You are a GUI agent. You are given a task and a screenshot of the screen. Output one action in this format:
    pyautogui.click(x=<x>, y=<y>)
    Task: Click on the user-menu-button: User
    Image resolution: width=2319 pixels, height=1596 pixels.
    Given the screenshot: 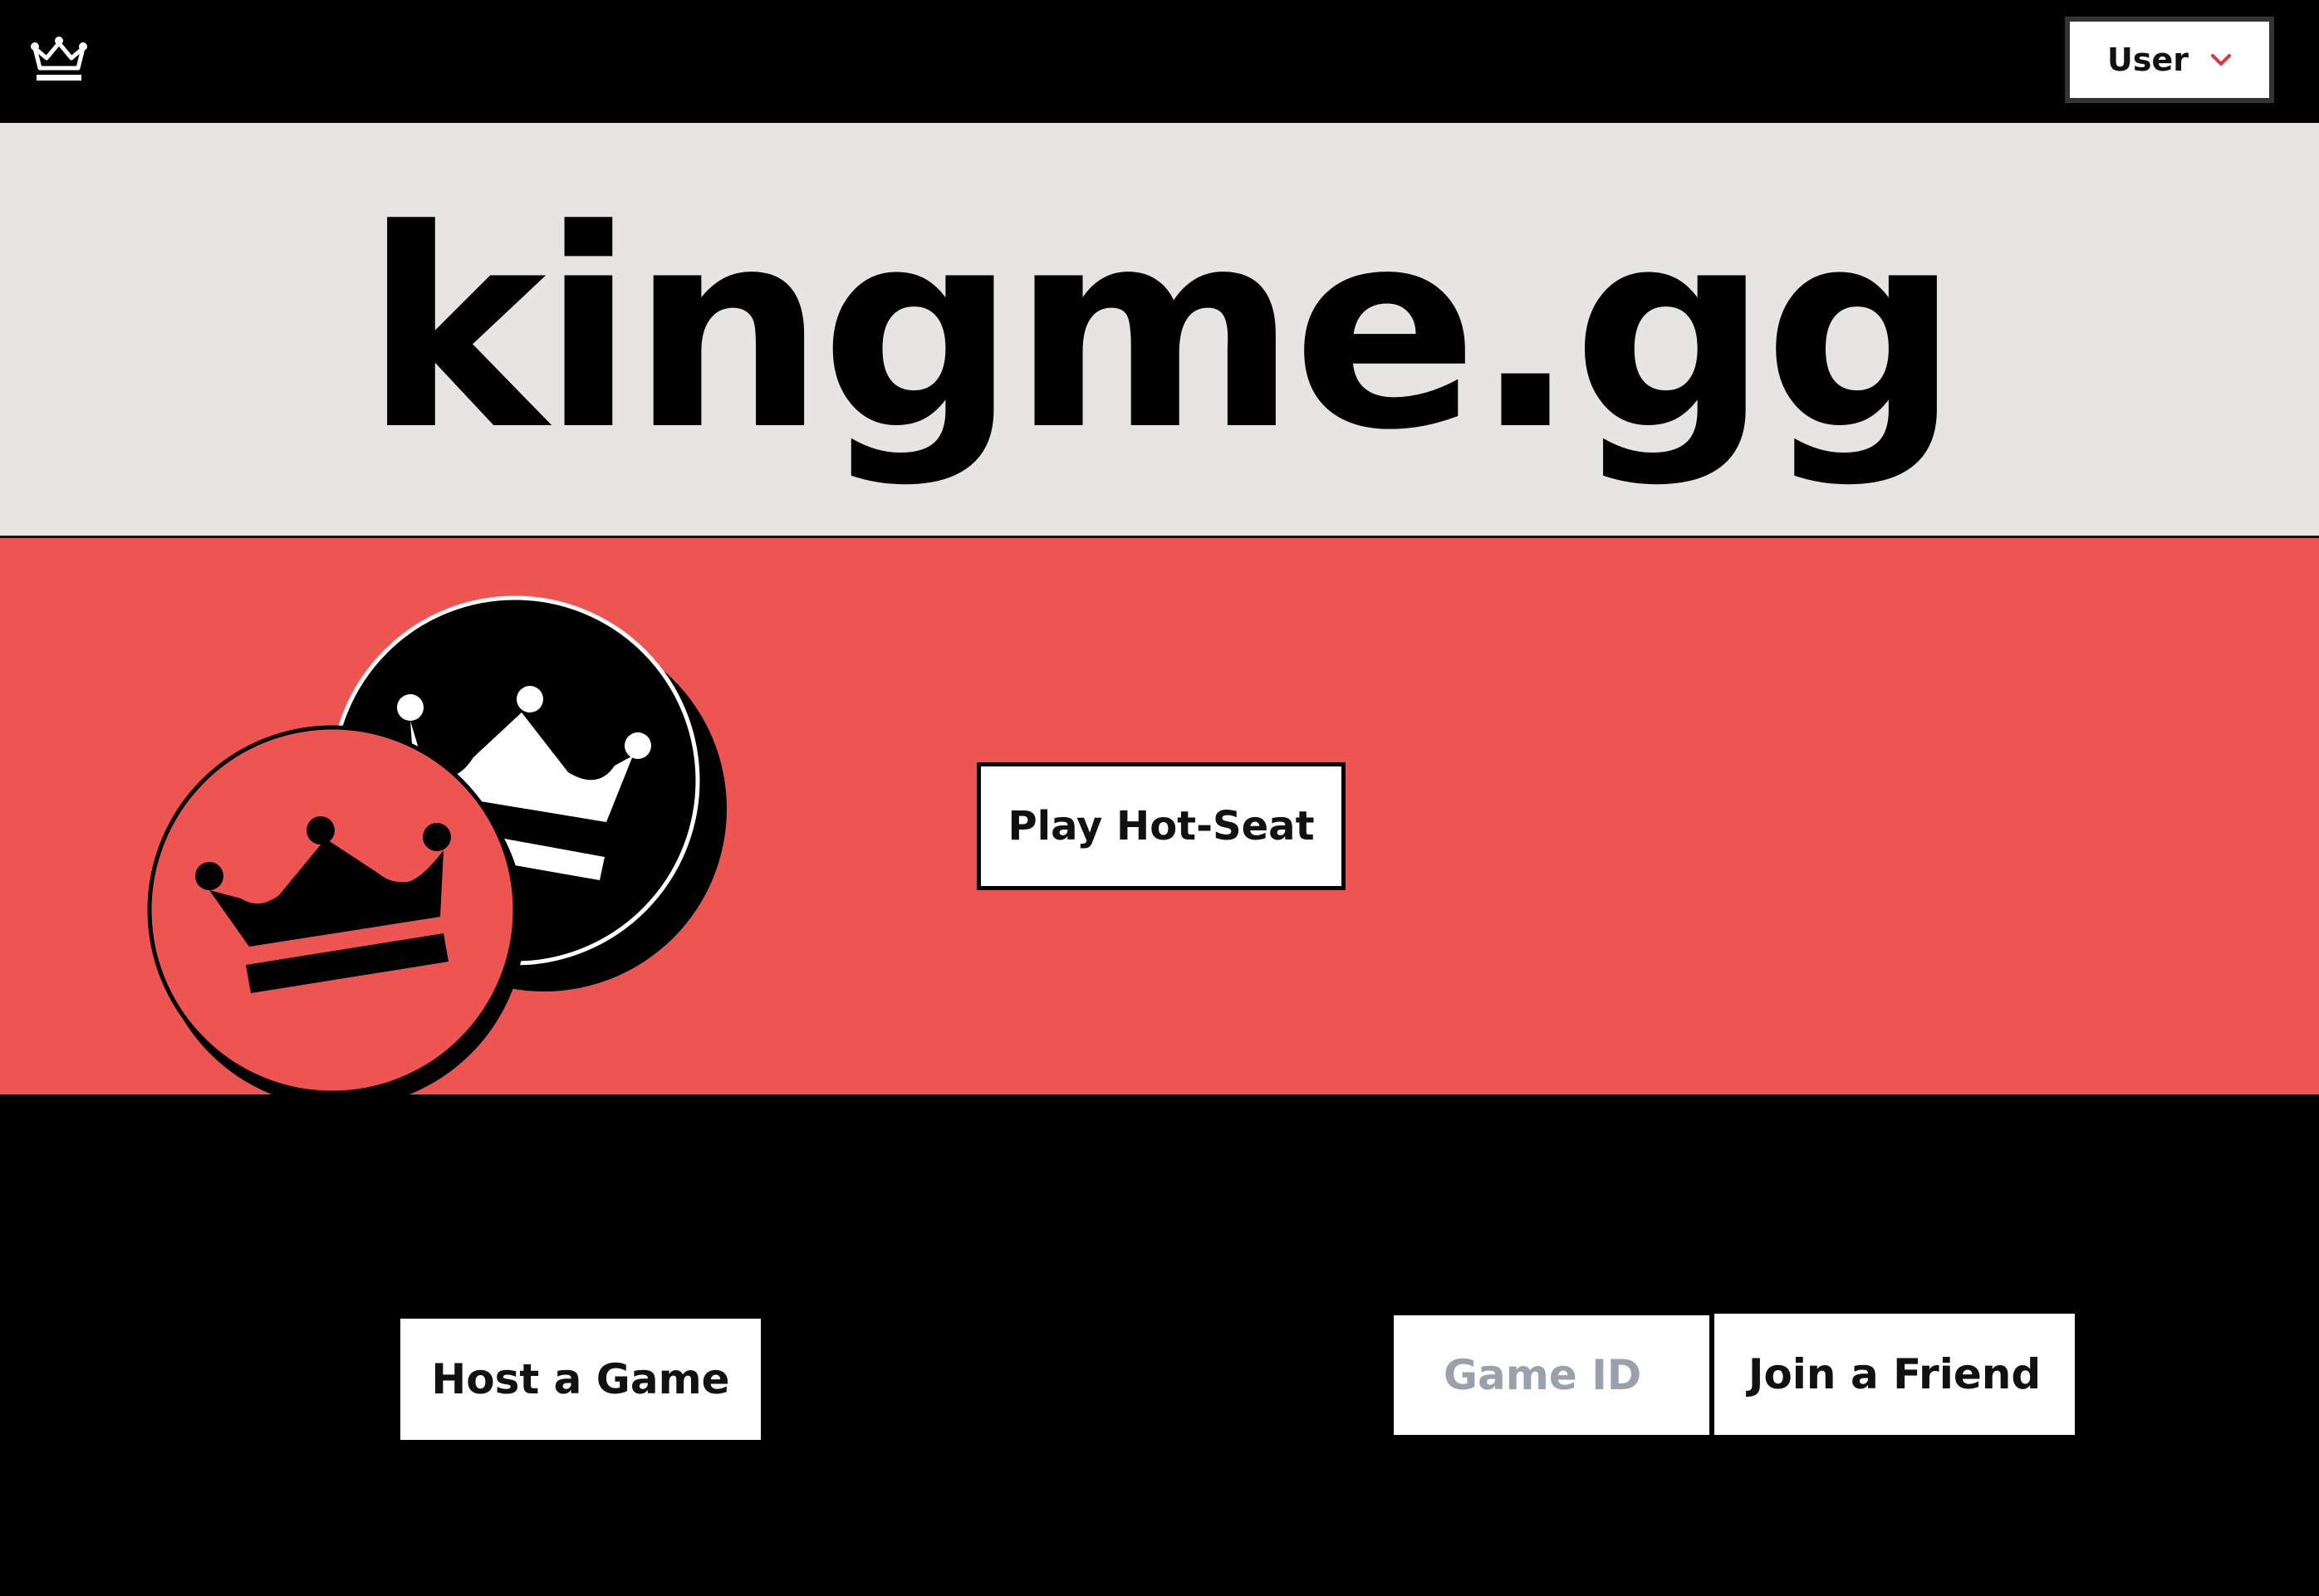 What is the action you would take?
    pyautogui.click(x=2169, y=59)
    